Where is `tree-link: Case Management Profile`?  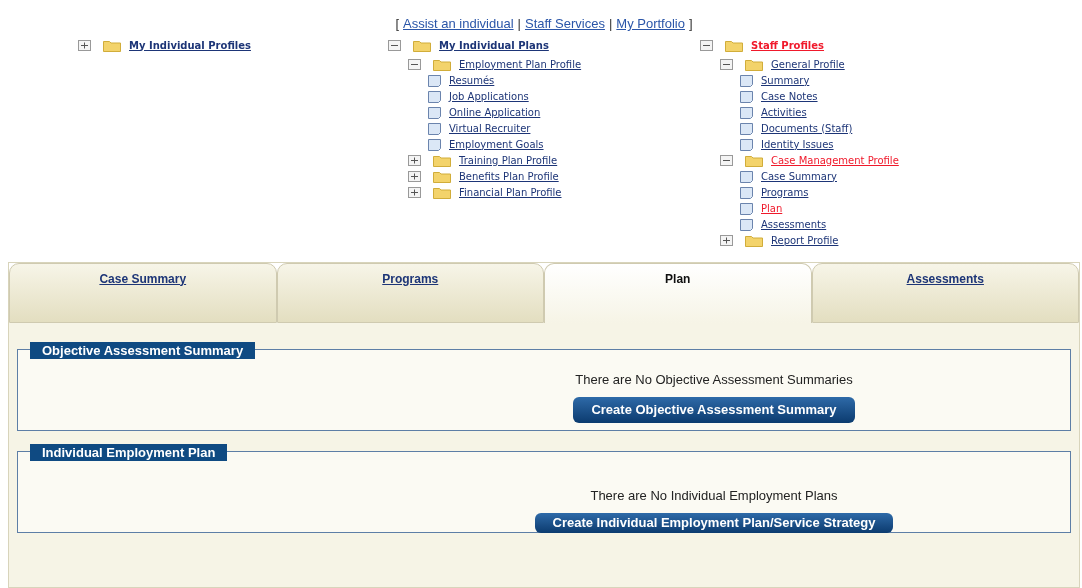 tree-link: Case Management Profile is located at coordinates (835, 160).